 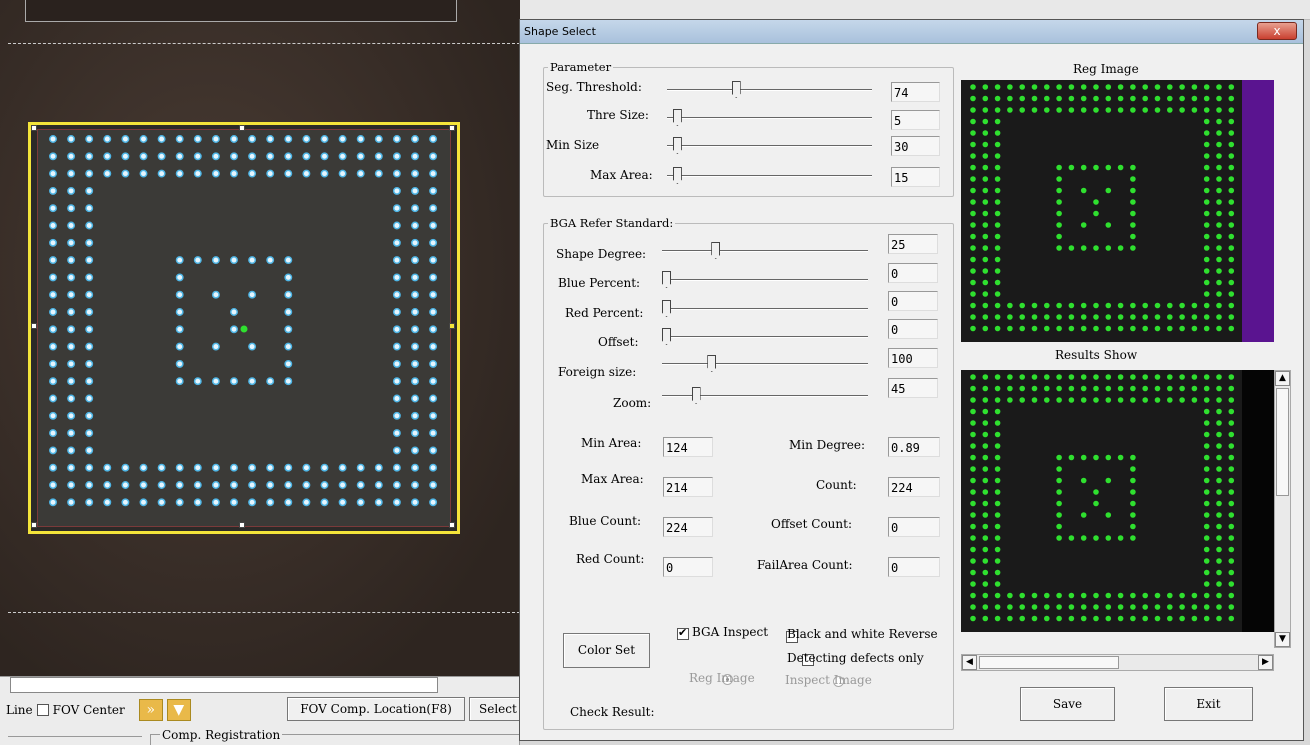 I want to click on double-chevron-down-icon: », so click(x=150, y=710).